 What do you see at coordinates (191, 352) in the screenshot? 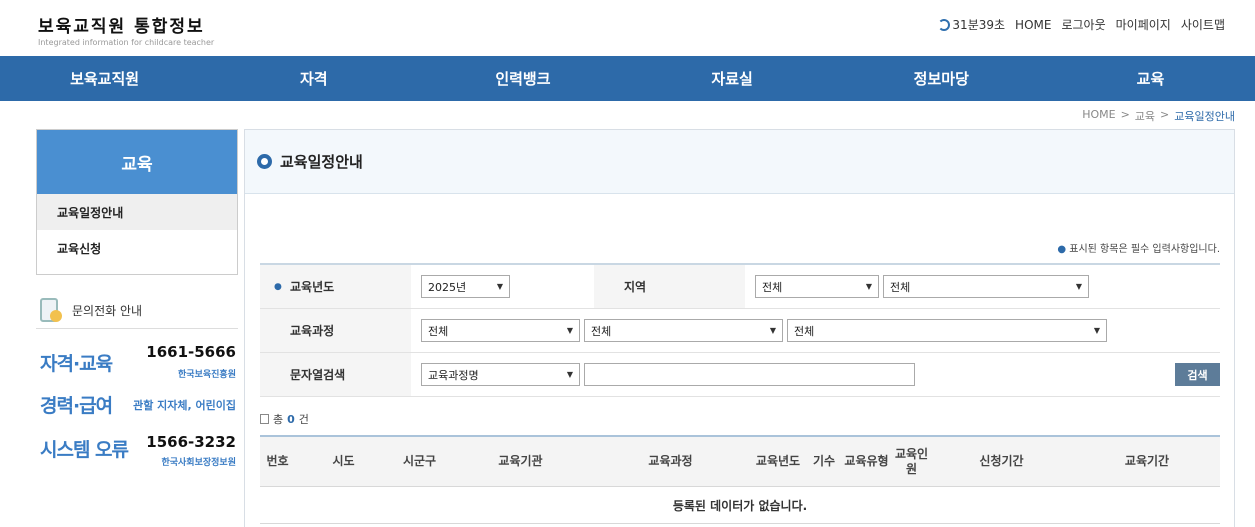
I see `contact-number: 1661-5666` at bounding box center [191, 352].